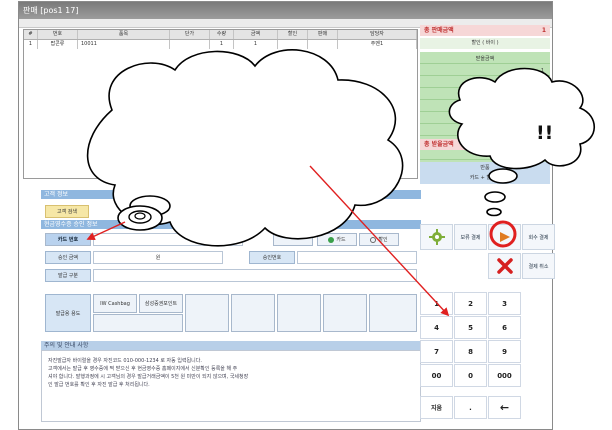 This screenshot has height=430, width=612. Describe the element at coordinates (436, 351) in the screenshot. I see `key-7: 7` at that location.